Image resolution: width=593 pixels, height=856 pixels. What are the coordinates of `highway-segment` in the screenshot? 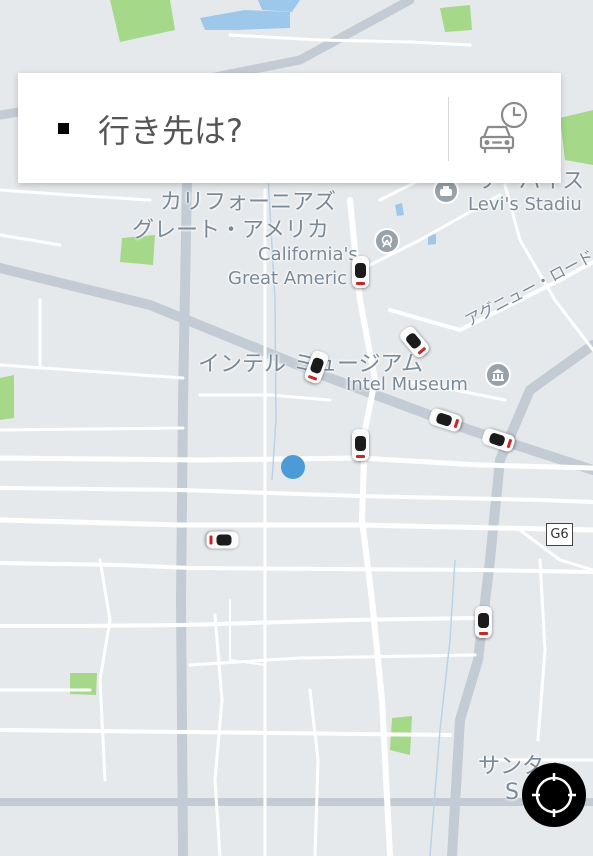 It's located at (183, 515).